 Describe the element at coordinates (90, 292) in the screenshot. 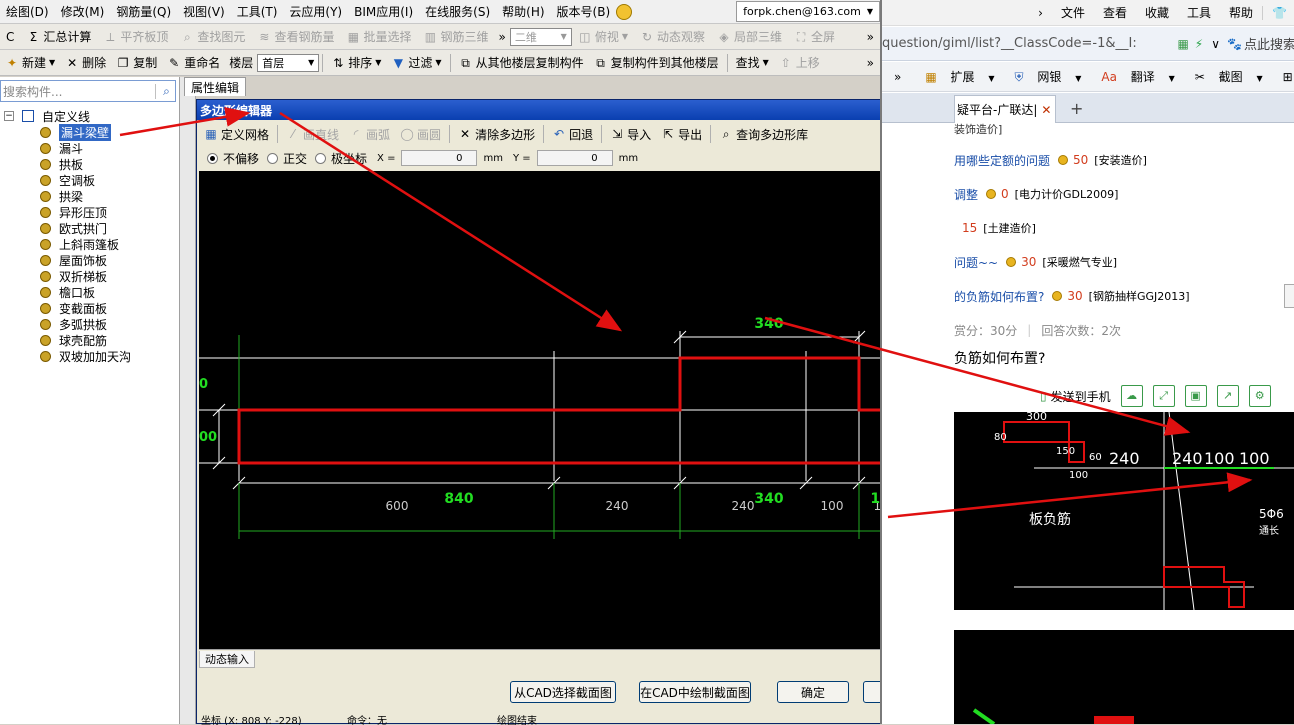

I see `tree-item: 檐口板` at that location.